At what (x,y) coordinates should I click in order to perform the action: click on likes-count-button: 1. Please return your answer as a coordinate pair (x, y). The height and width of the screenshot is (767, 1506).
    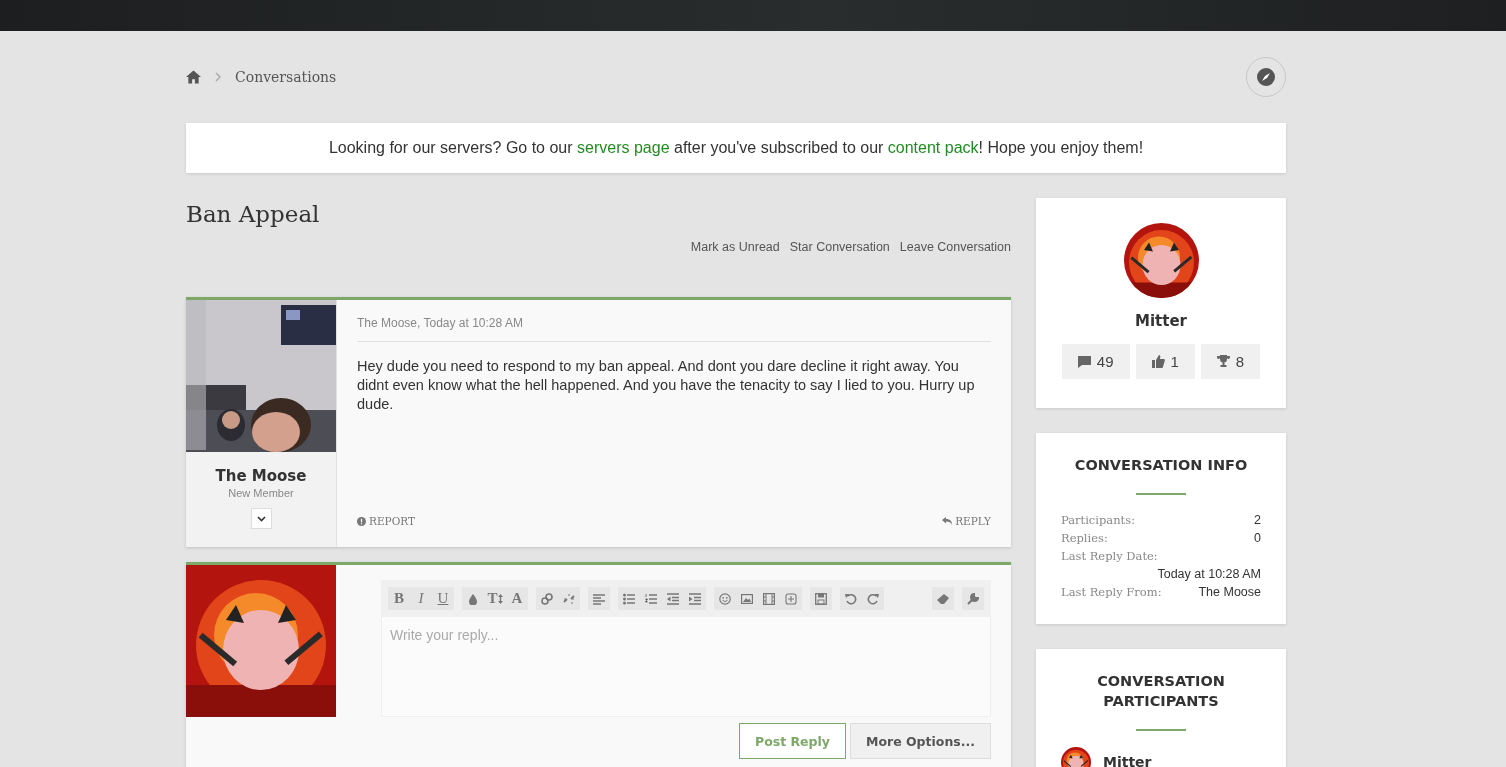
    Looking at the image, I should click on (1165, 361).